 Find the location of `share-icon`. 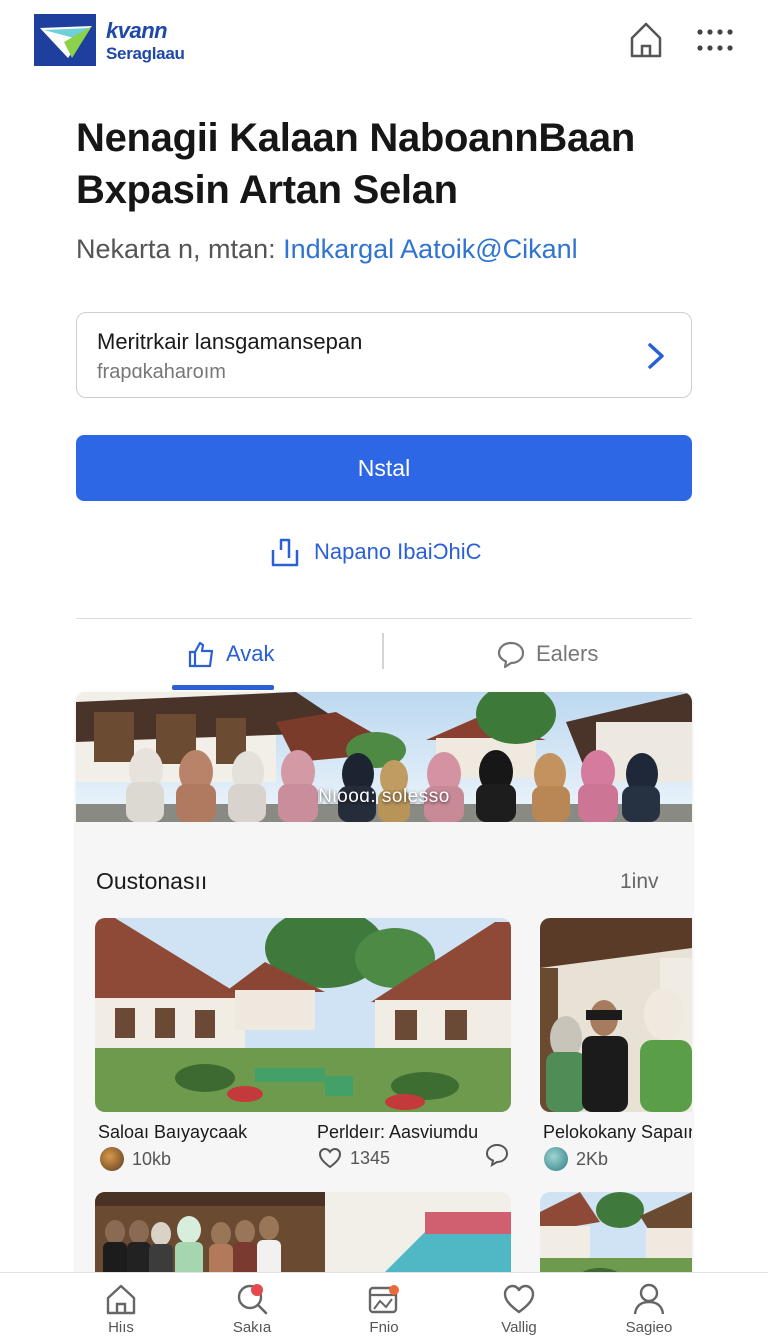

share-icon is located at coordinates (285, 552).